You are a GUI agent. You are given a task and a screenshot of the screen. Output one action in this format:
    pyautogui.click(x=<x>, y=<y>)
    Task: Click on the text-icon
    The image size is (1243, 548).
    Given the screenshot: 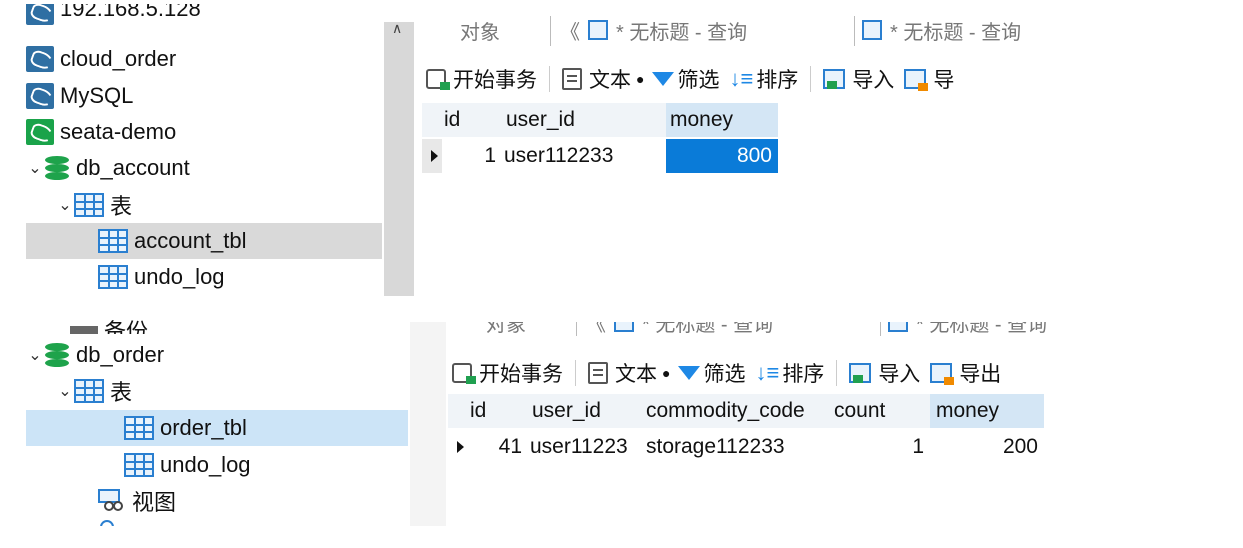 What is the action you would take?
    pyautogui.click(x=572, y=79)
    